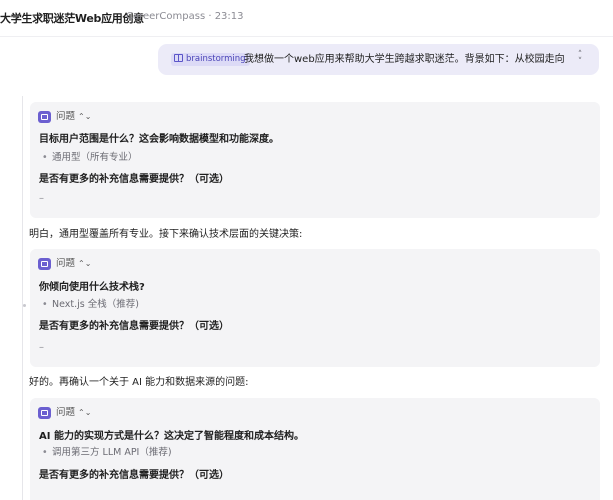  Describe the element at coordinates (580, 59) in the screenshot. I see `expand-chevron-icon: ˄ ˅` at that location.